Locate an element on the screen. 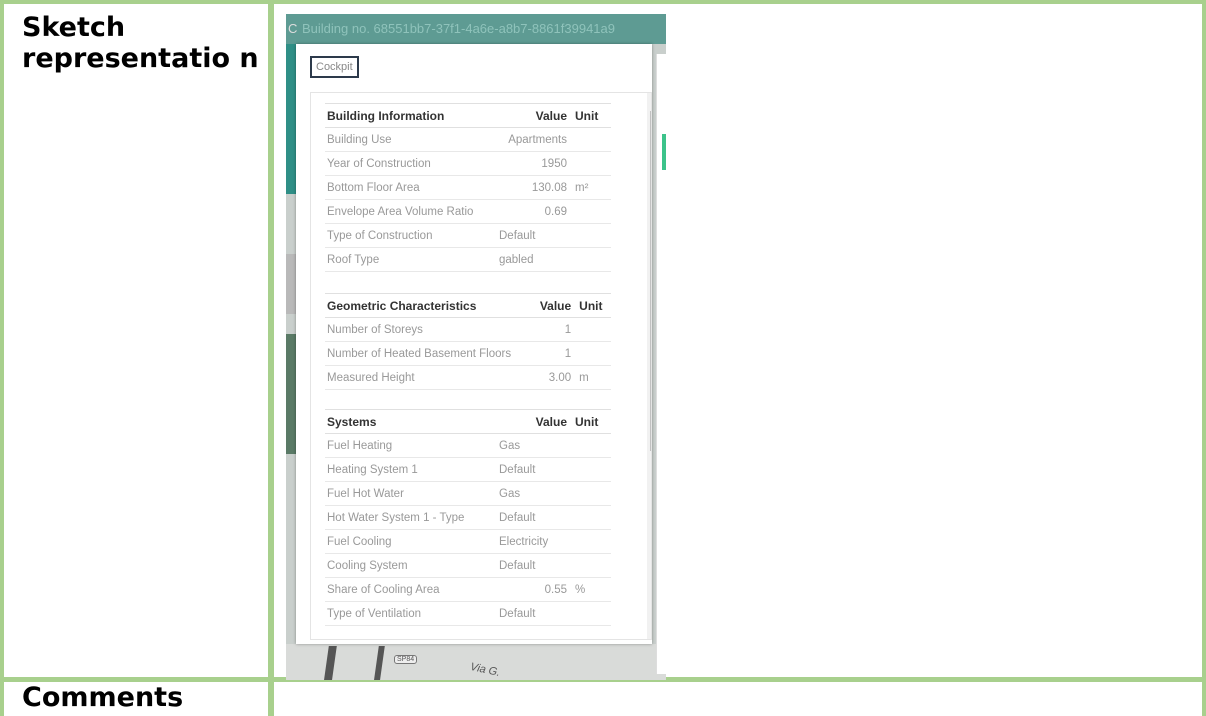 The image size is (1206, 716). table-row: Fuel Heating Gas is located at coordinates (468, 445).